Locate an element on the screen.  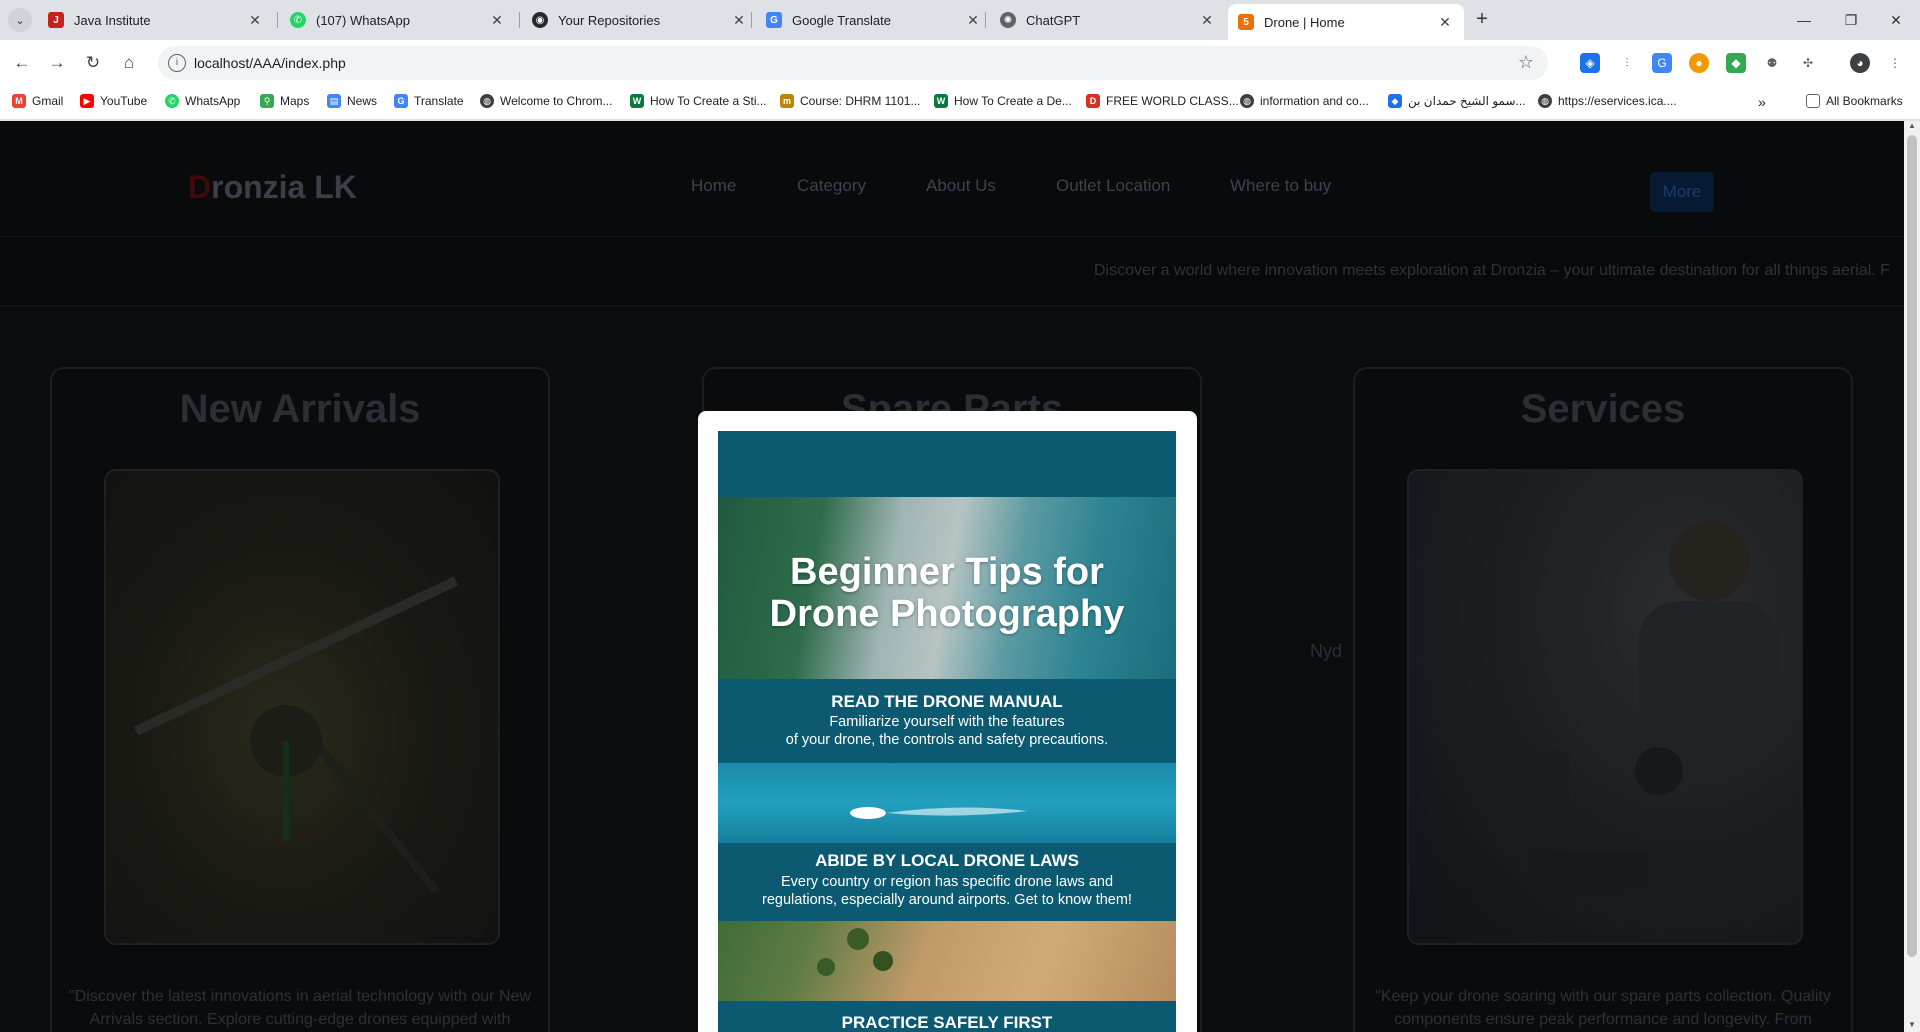
tab-title: Your Repositories is located at coordinates (609, 20).